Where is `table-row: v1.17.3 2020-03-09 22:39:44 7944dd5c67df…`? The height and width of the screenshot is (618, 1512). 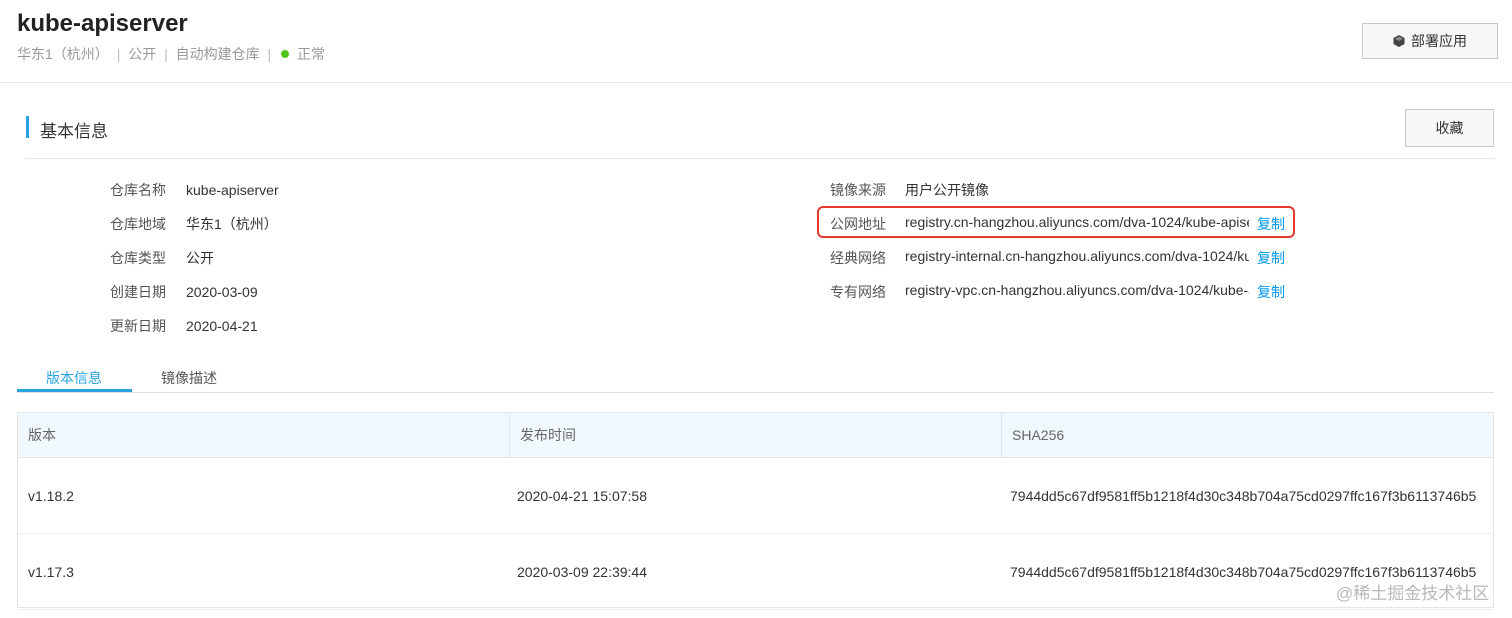 table-row: v1.17.3 2020-03-09 22:39:44 7944dd5c67df… is located at coordinates (755, 572).